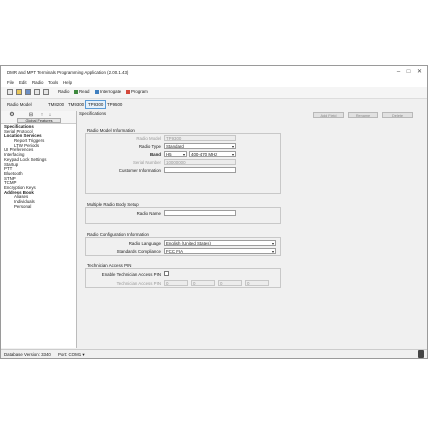 Image resolution: width=428 pixels, height=428 pixels. What do you see at coordinates (93, 113) in the screenshot?
I see `panel-title: Specifications` at bounding box center [93, 113].